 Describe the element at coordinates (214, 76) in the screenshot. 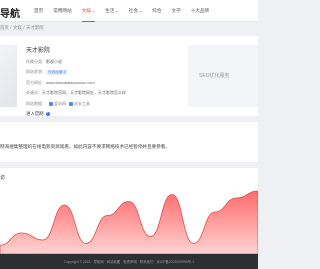

I see `seo-ad-text: SEO优化服务` at that location.